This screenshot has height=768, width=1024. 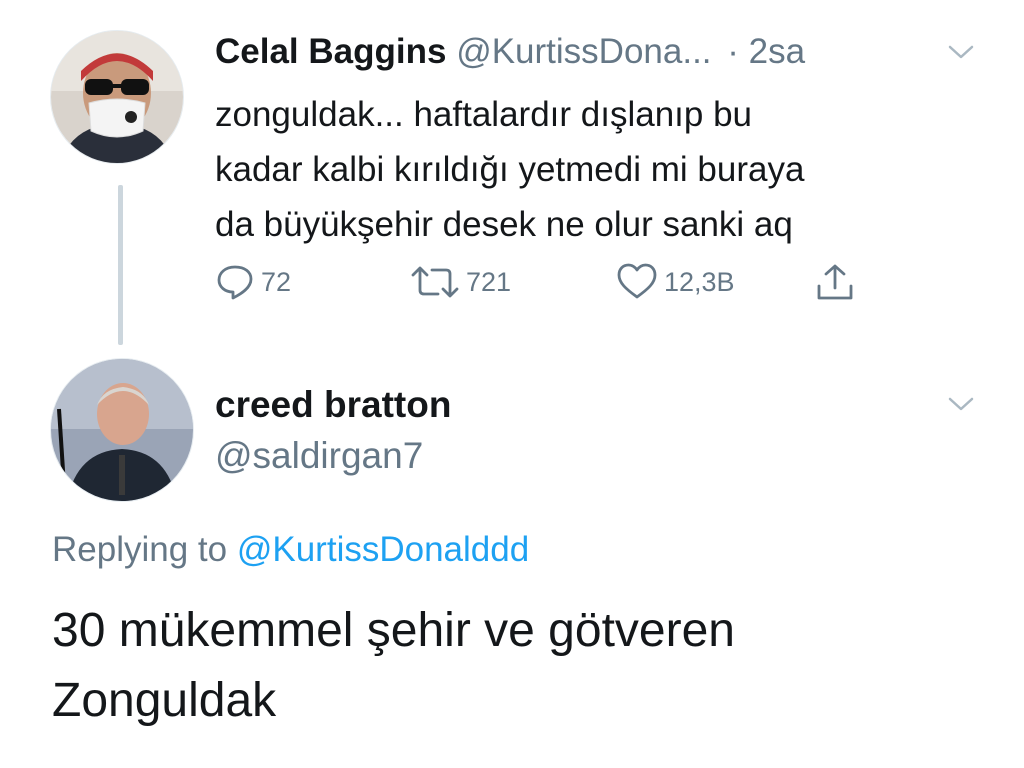 What do you see at coordinates (276, 281) in the screenshot?
I see `reply-count: 72` at bounding box center [276, 281].